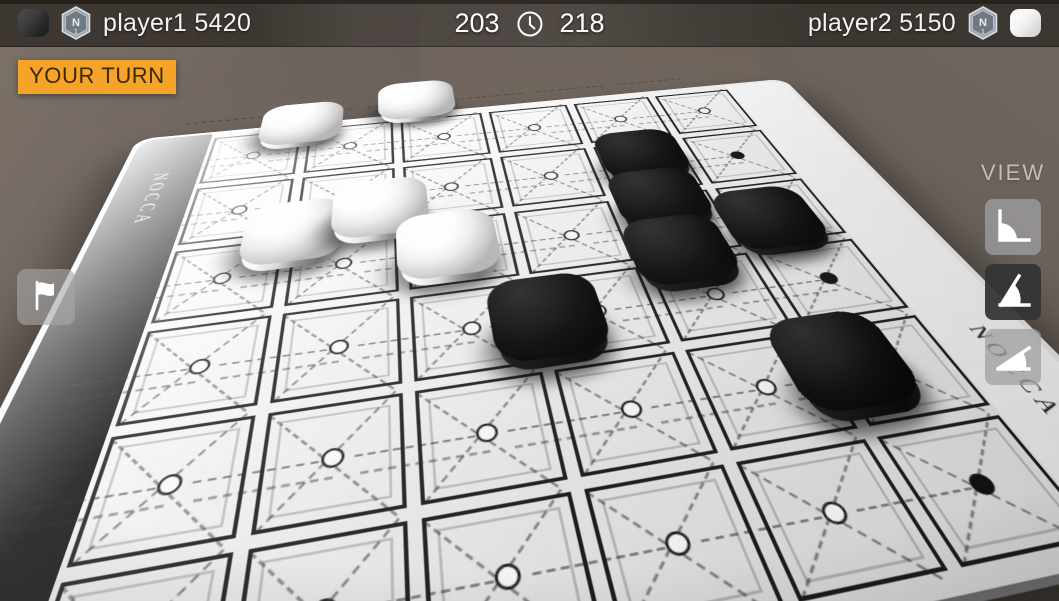  I want to click on angle-25-icon, so click(1013, 357).